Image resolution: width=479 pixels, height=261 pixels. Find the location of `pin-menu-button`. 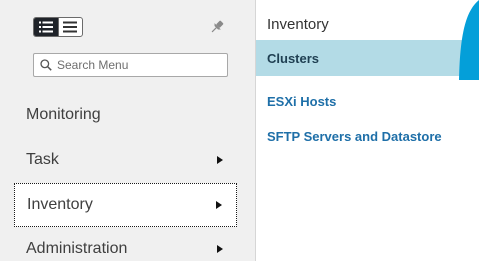

pin-menu-button is located at coordinates (217, 27).